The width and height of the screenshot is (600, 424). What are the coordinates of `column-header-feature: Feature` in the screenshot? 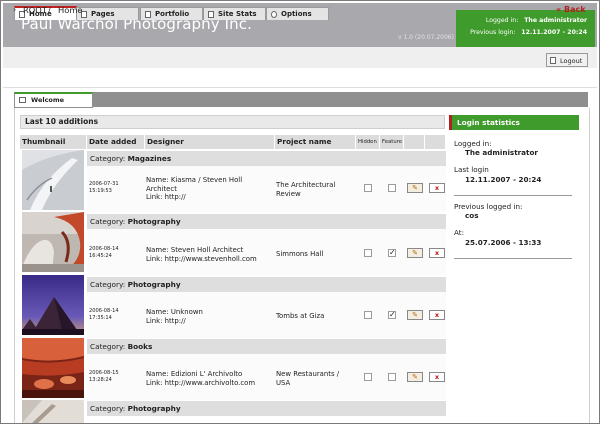 It's located at (392, 142).